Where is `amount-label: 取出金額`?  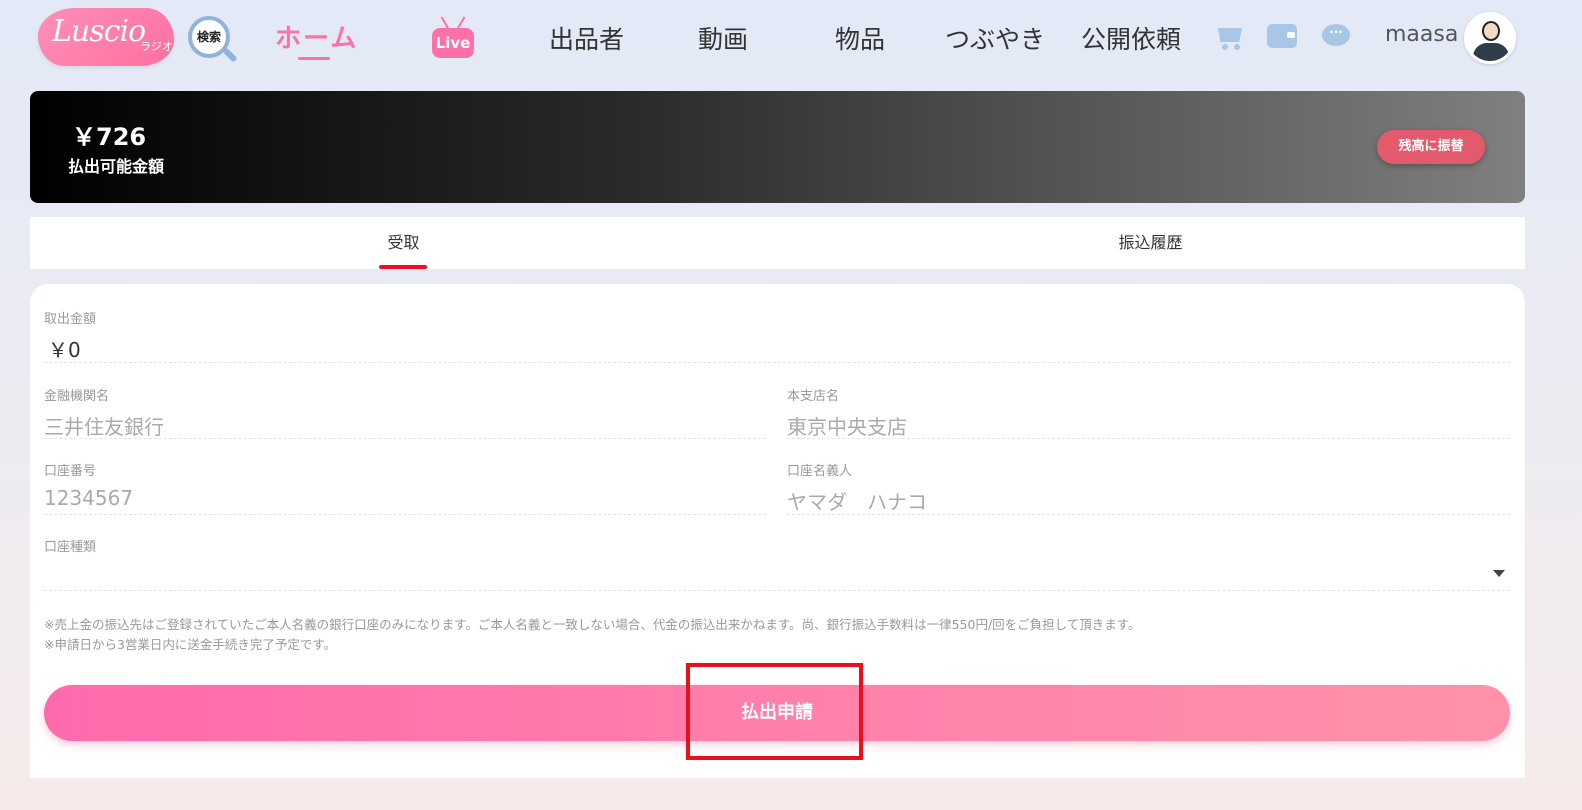
amount-label: 取出金額 is located at coordinates (70, 319).